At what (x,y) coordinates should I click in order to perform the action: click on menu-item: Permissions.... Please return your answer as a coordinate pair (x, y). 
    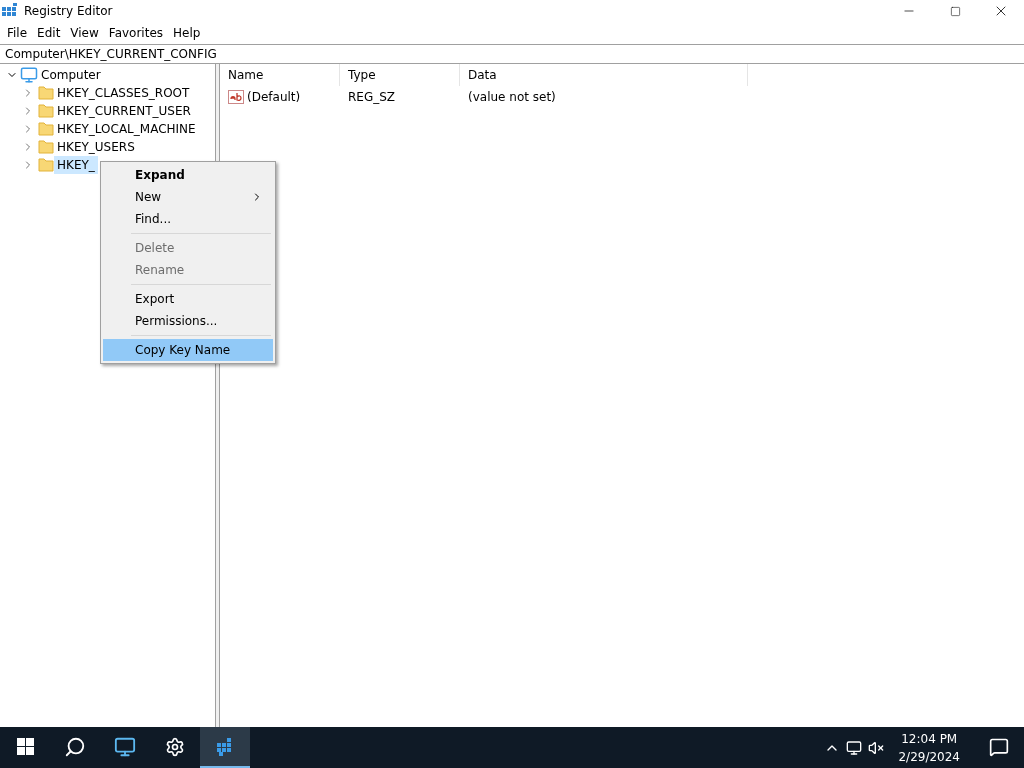
    Looking at the image, I should click on (188, 321).